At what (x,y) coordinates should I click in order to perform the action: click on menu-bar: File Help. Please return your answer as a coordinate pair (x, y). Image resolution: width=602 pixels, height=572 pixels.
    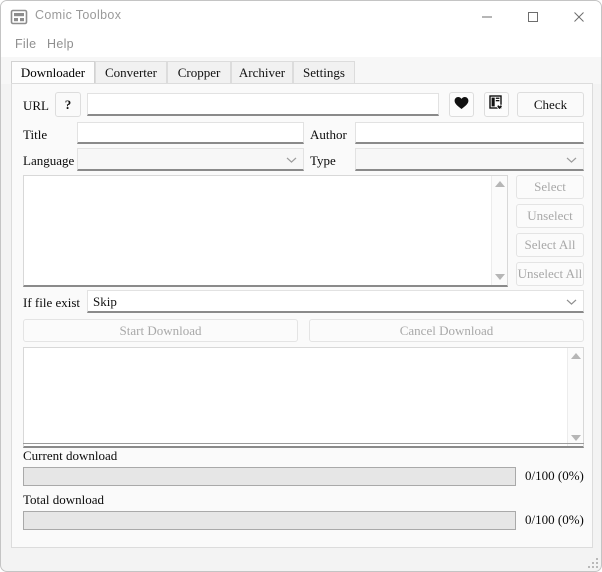
    Looking at the image, I should click on (301, 45).